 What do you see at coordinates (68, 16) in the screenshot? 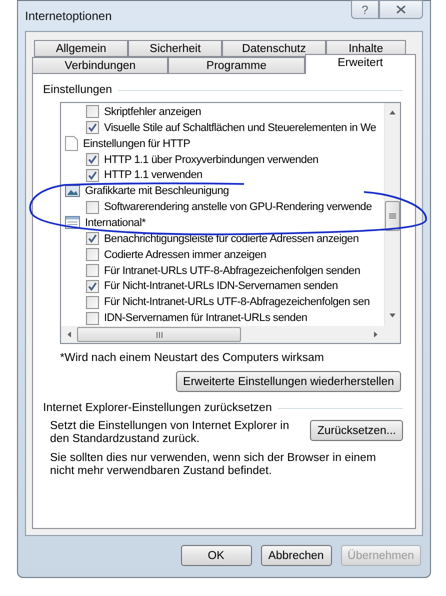
I see `window-title: Internetoptionen` at bounding box center [68, 16].